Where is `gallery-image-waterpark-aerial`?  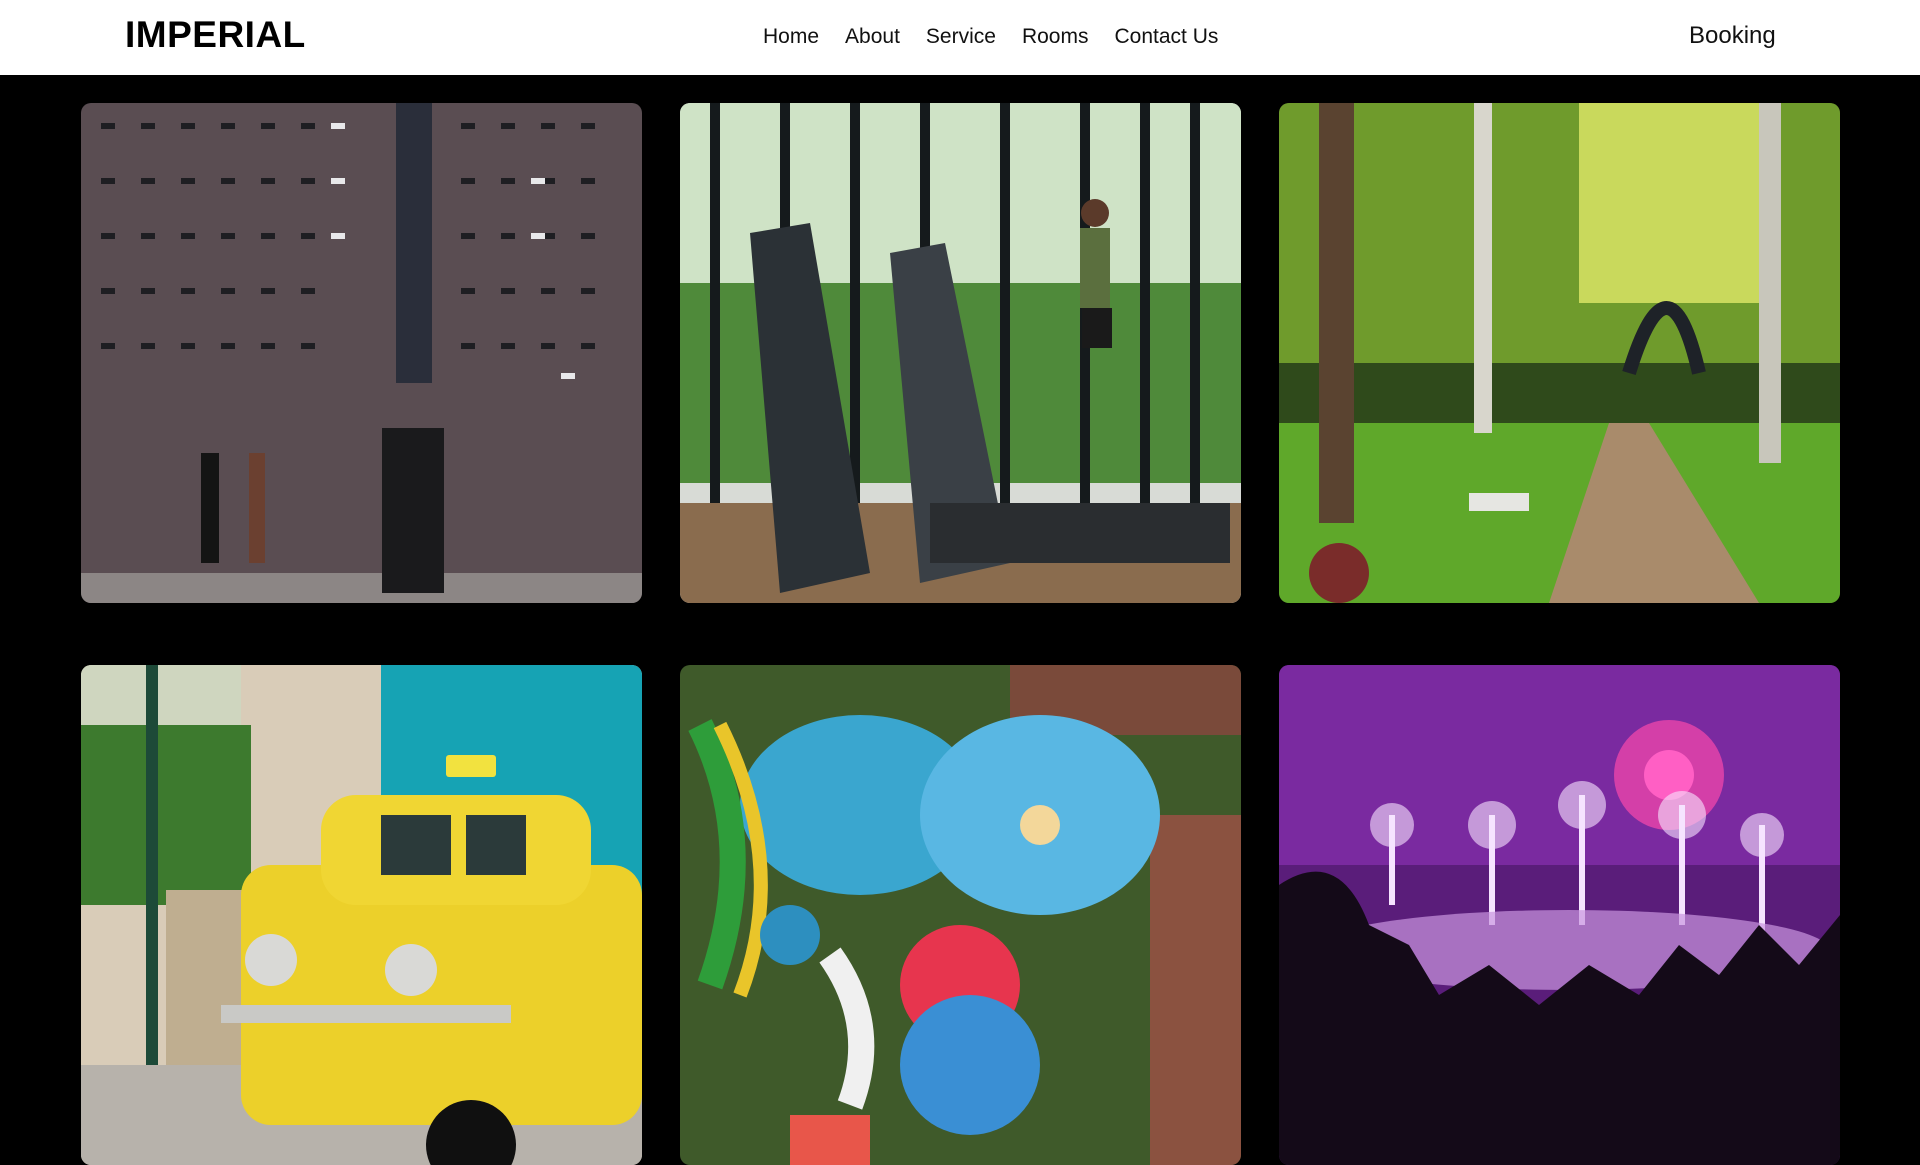
gallery-image-waterpark-aerial is located at coordinates (960, 915).